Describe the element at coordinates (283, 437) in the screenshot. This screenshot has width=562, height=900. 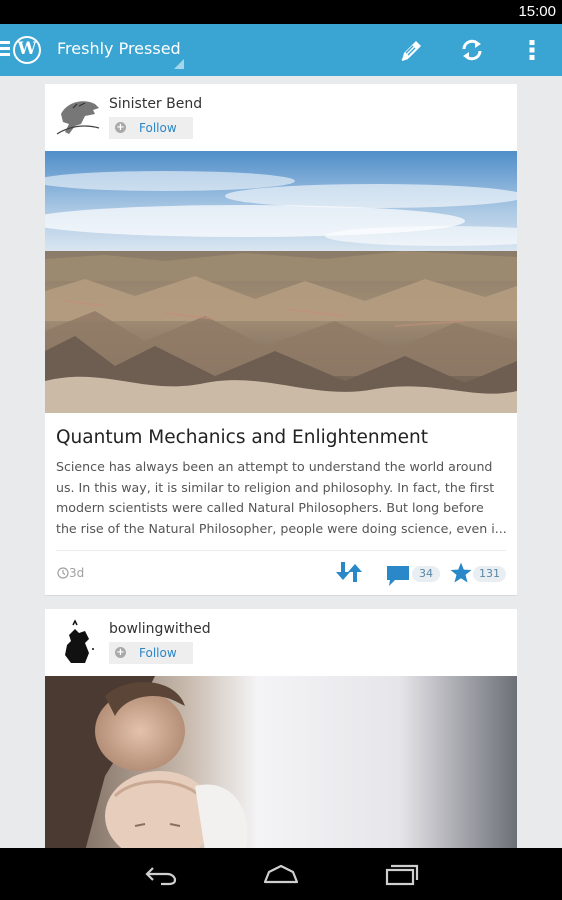
I see `post-title: Quantum Mechanics and Enlightenment` at that location.